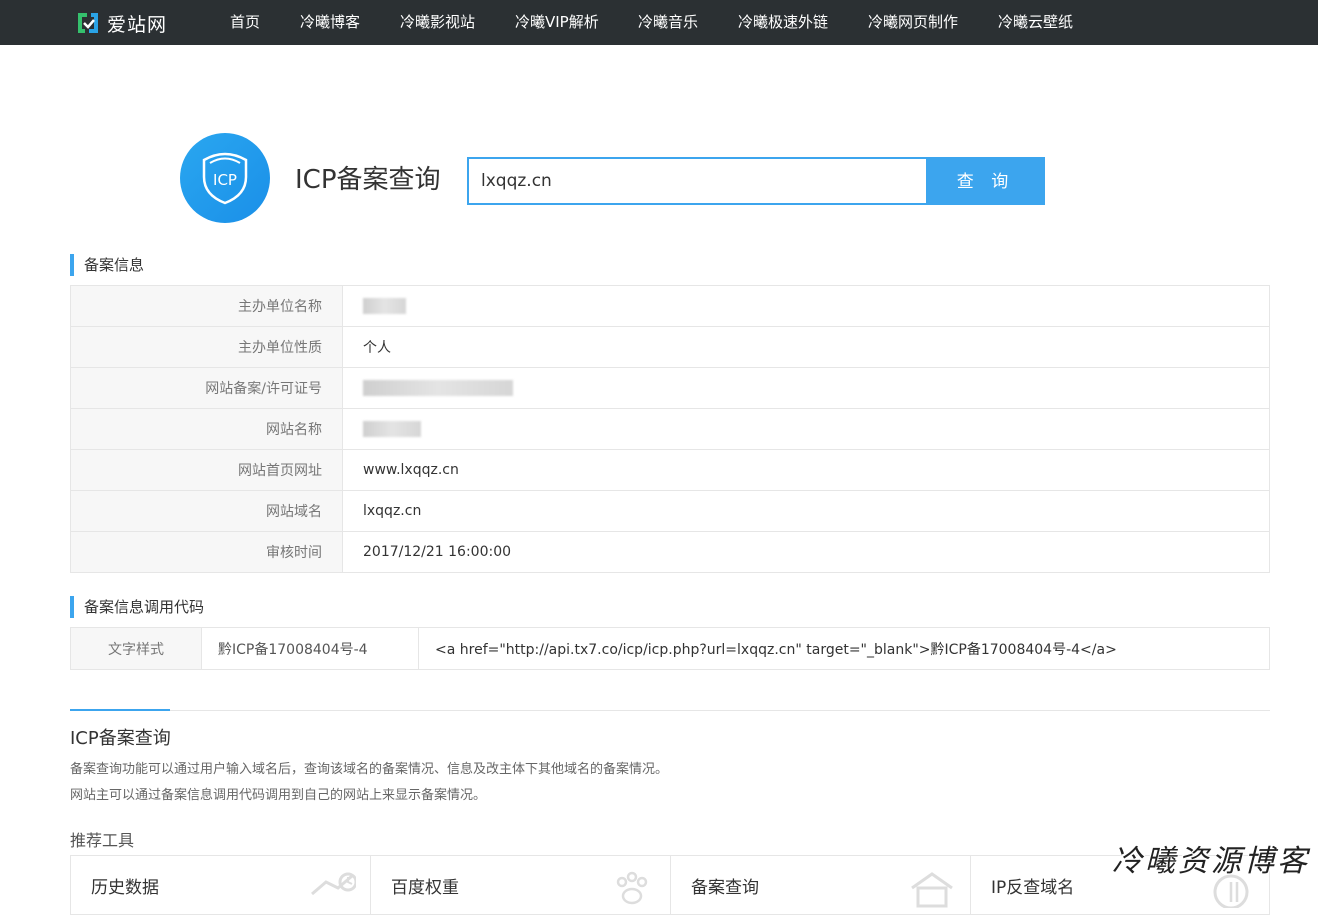 This screenshot has height=915, width=1318. What do you see at coordinates (437, 22) in the screenshot?
I see `nav-video: 冷曦影视站` at bounding box center [437, 22].